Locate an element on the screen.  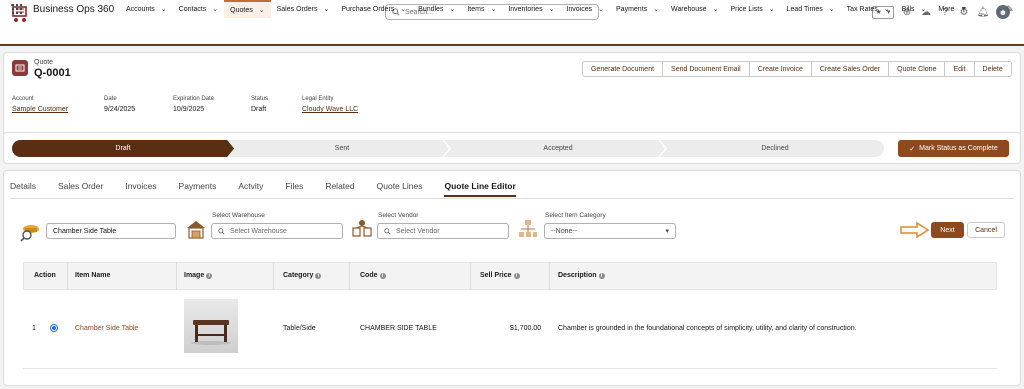
edit-nav-icon: ✎ is located at coordinates (1010, 9).